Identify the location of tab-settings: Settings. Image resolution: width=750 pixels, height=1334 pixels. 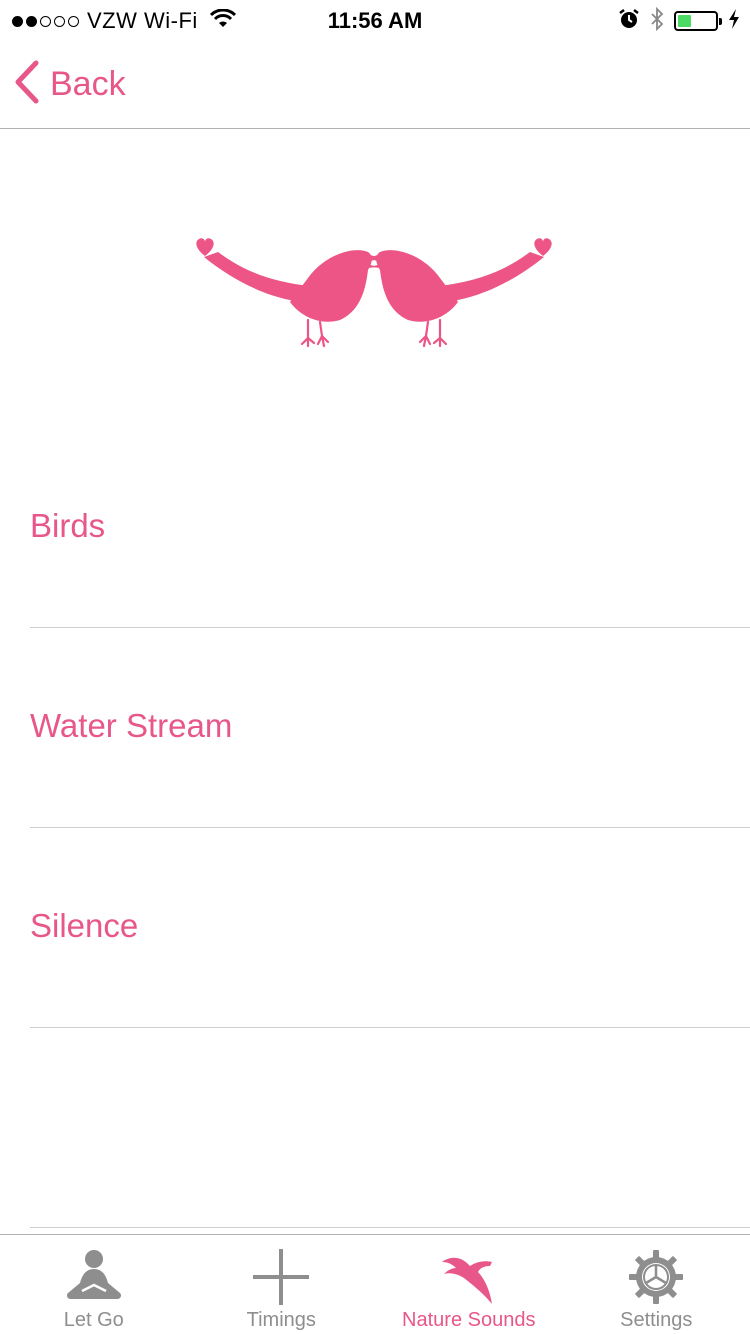
(656, 1284).